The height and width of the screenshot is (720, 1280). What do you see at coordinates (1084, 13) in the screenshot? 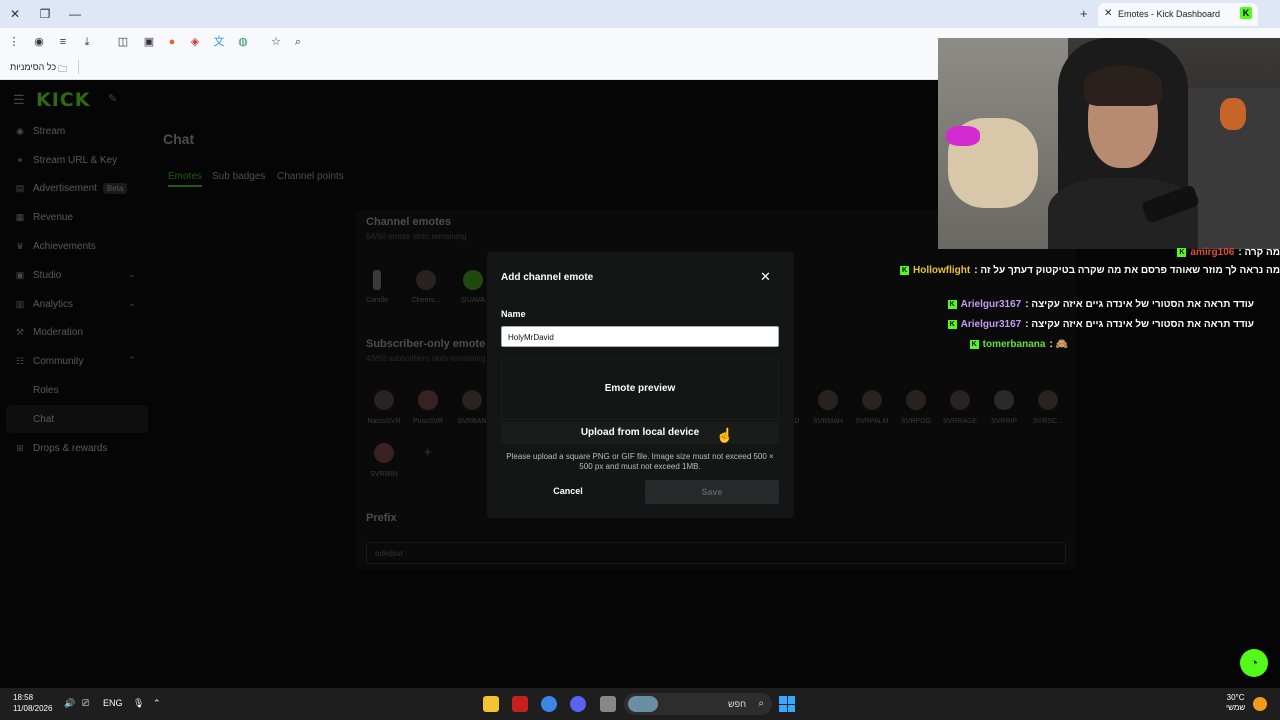
I see `new-tab-icon: +` at bounding box center [1084, 13].